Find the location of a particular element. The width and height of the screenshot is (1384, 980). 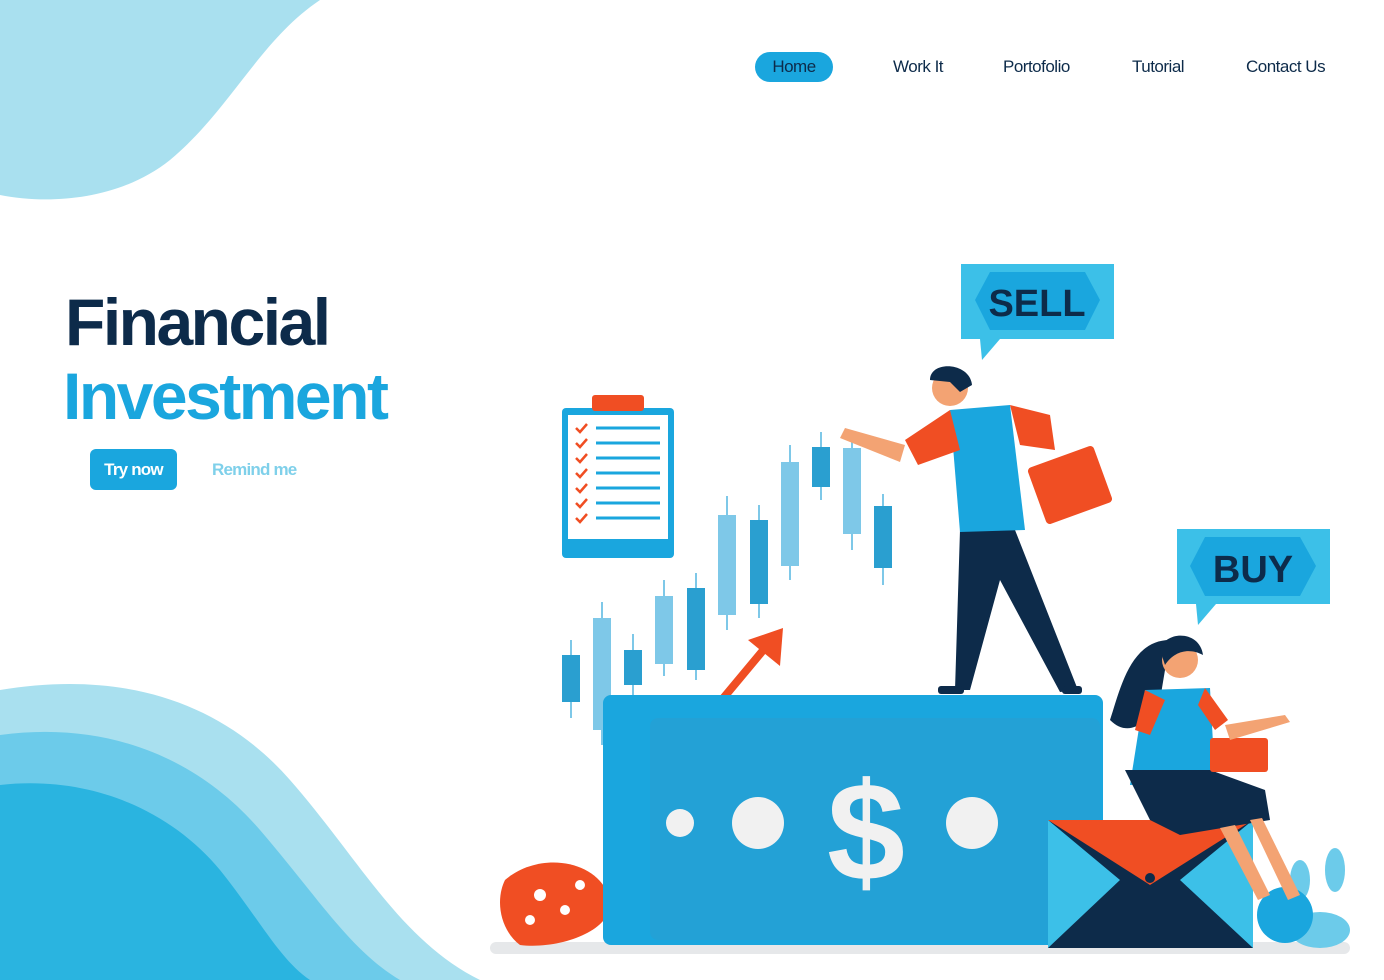

dollar-sign-icon: $ is located at coordinates (866, 831).